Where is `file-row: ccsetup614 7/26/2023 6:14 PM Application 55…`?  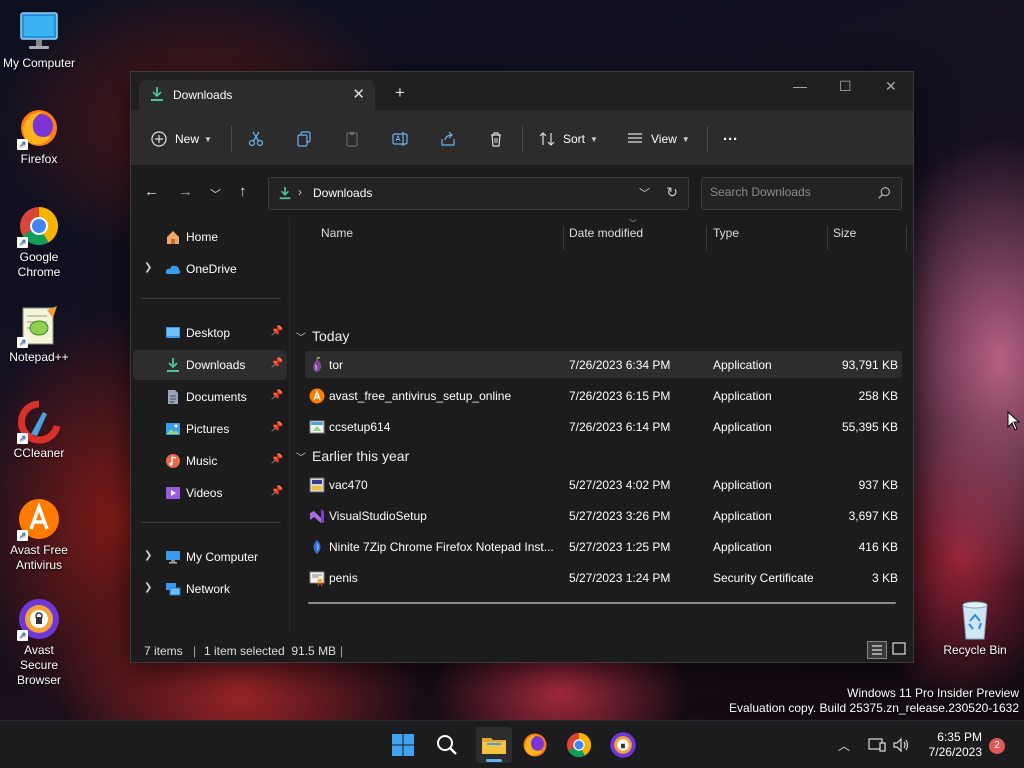
file-row: ccsetup614 7/26/2023 6:14 PM Application 55… is located at coordinates (603, 426).